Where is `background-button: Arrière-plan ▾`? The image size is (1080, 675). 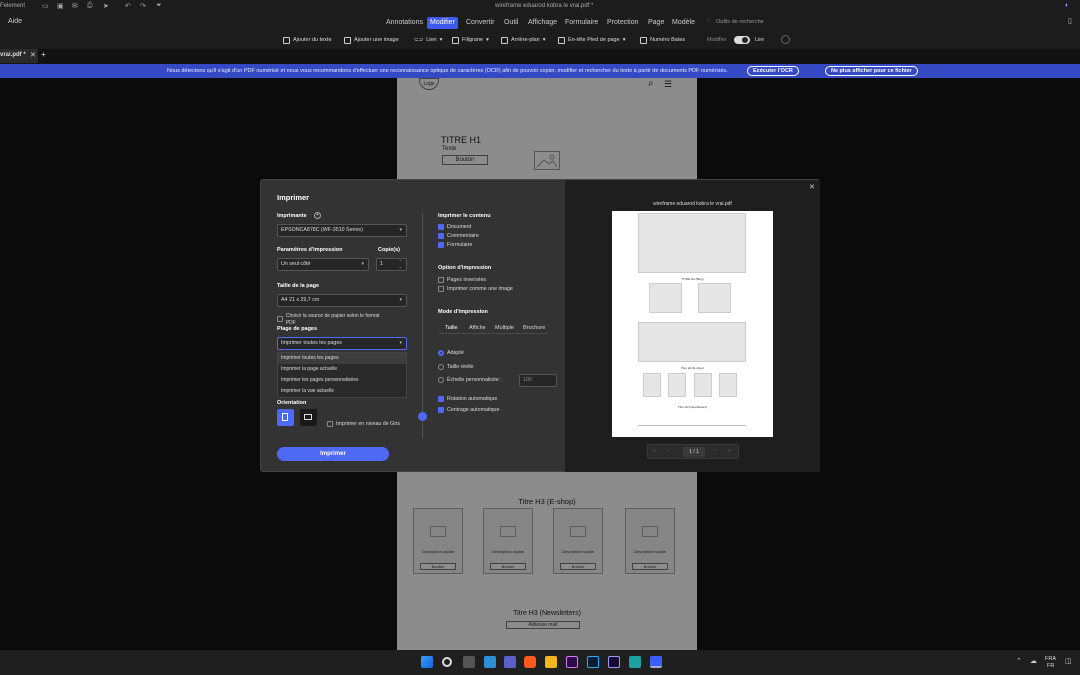 background-button: Arrière-plan ▾ is located at coordinates (523, 40).